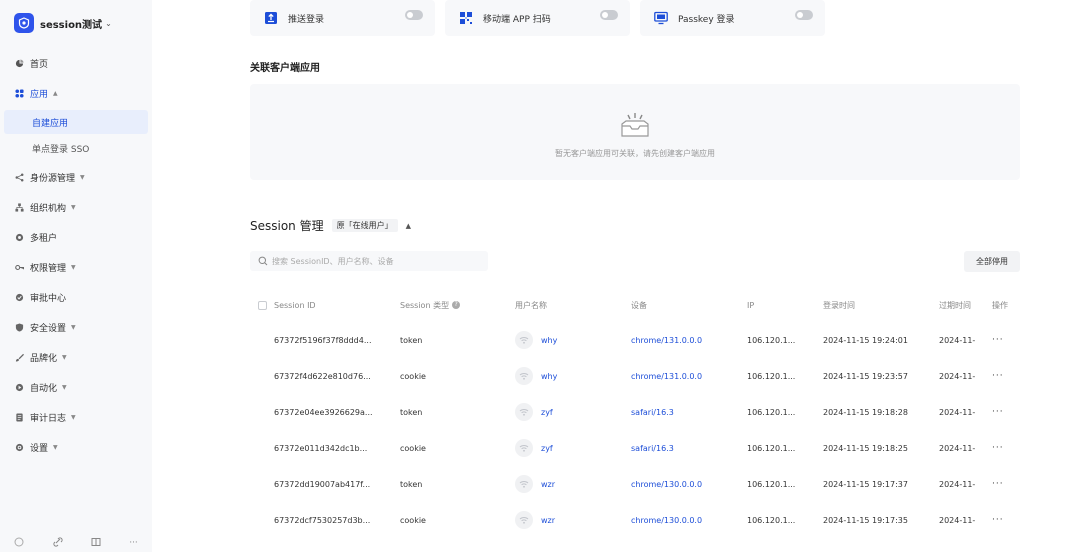 Image resolution: width=1080 pixels, height=552 pixels. What do you see at coordinates (76, 543) in the screenshot?
I see `sidebar-footer: ···` at bounding box center [76, 543].